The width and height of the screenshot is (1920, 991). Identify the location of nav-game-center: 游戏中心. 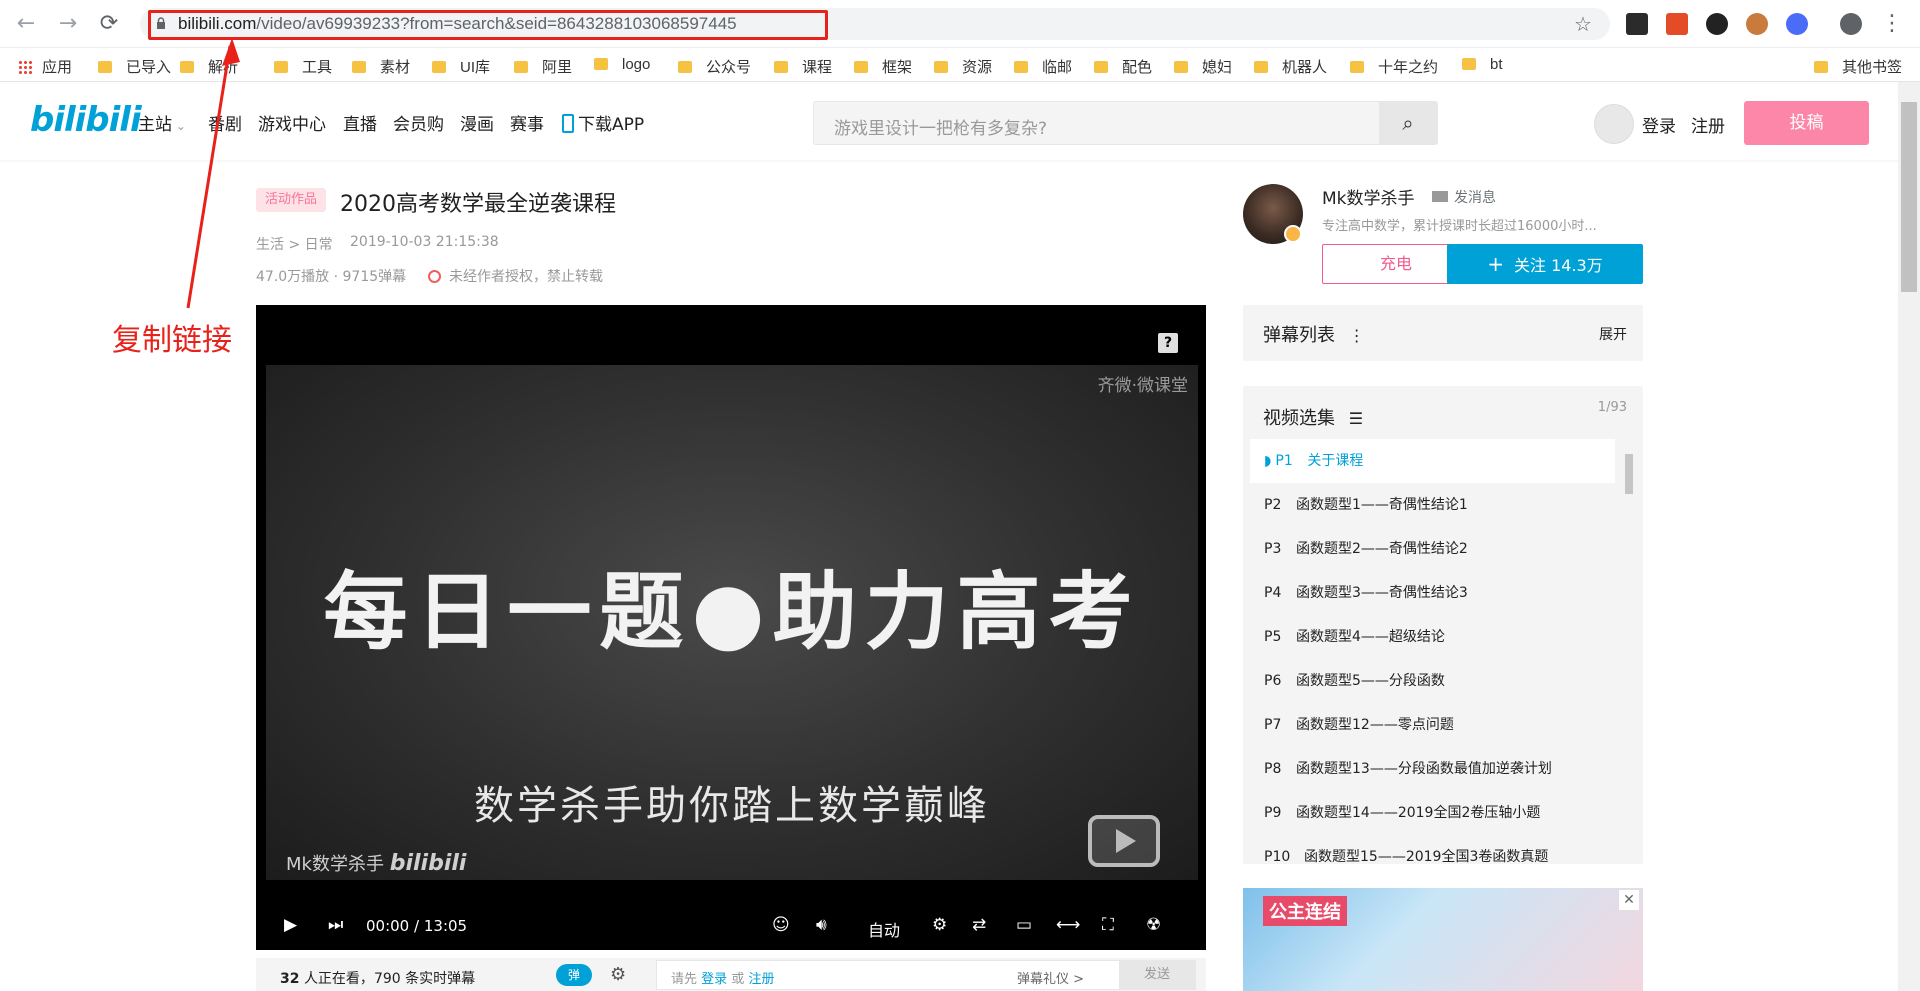
(292, 122).